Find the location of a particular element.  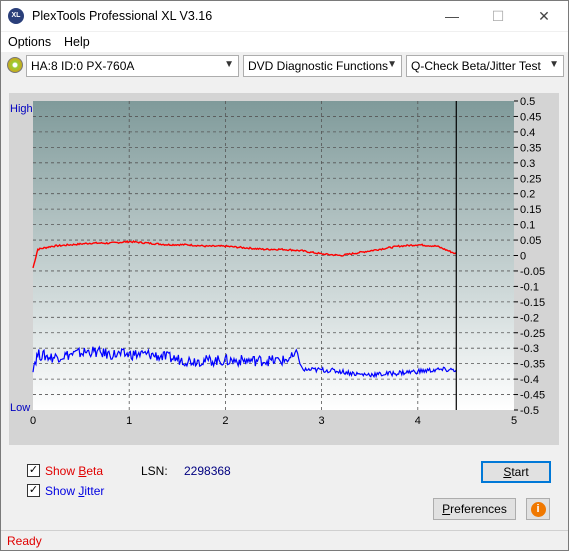

y-tick-label: 0.15 is located at coordinates (530, 210).